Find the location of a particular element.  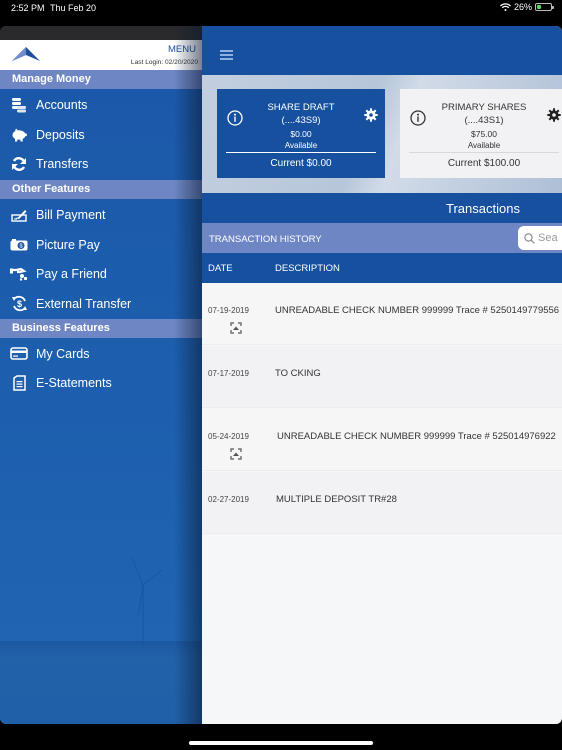

sidebar-item-label: External Transfer is located at coordinates (84, 303).